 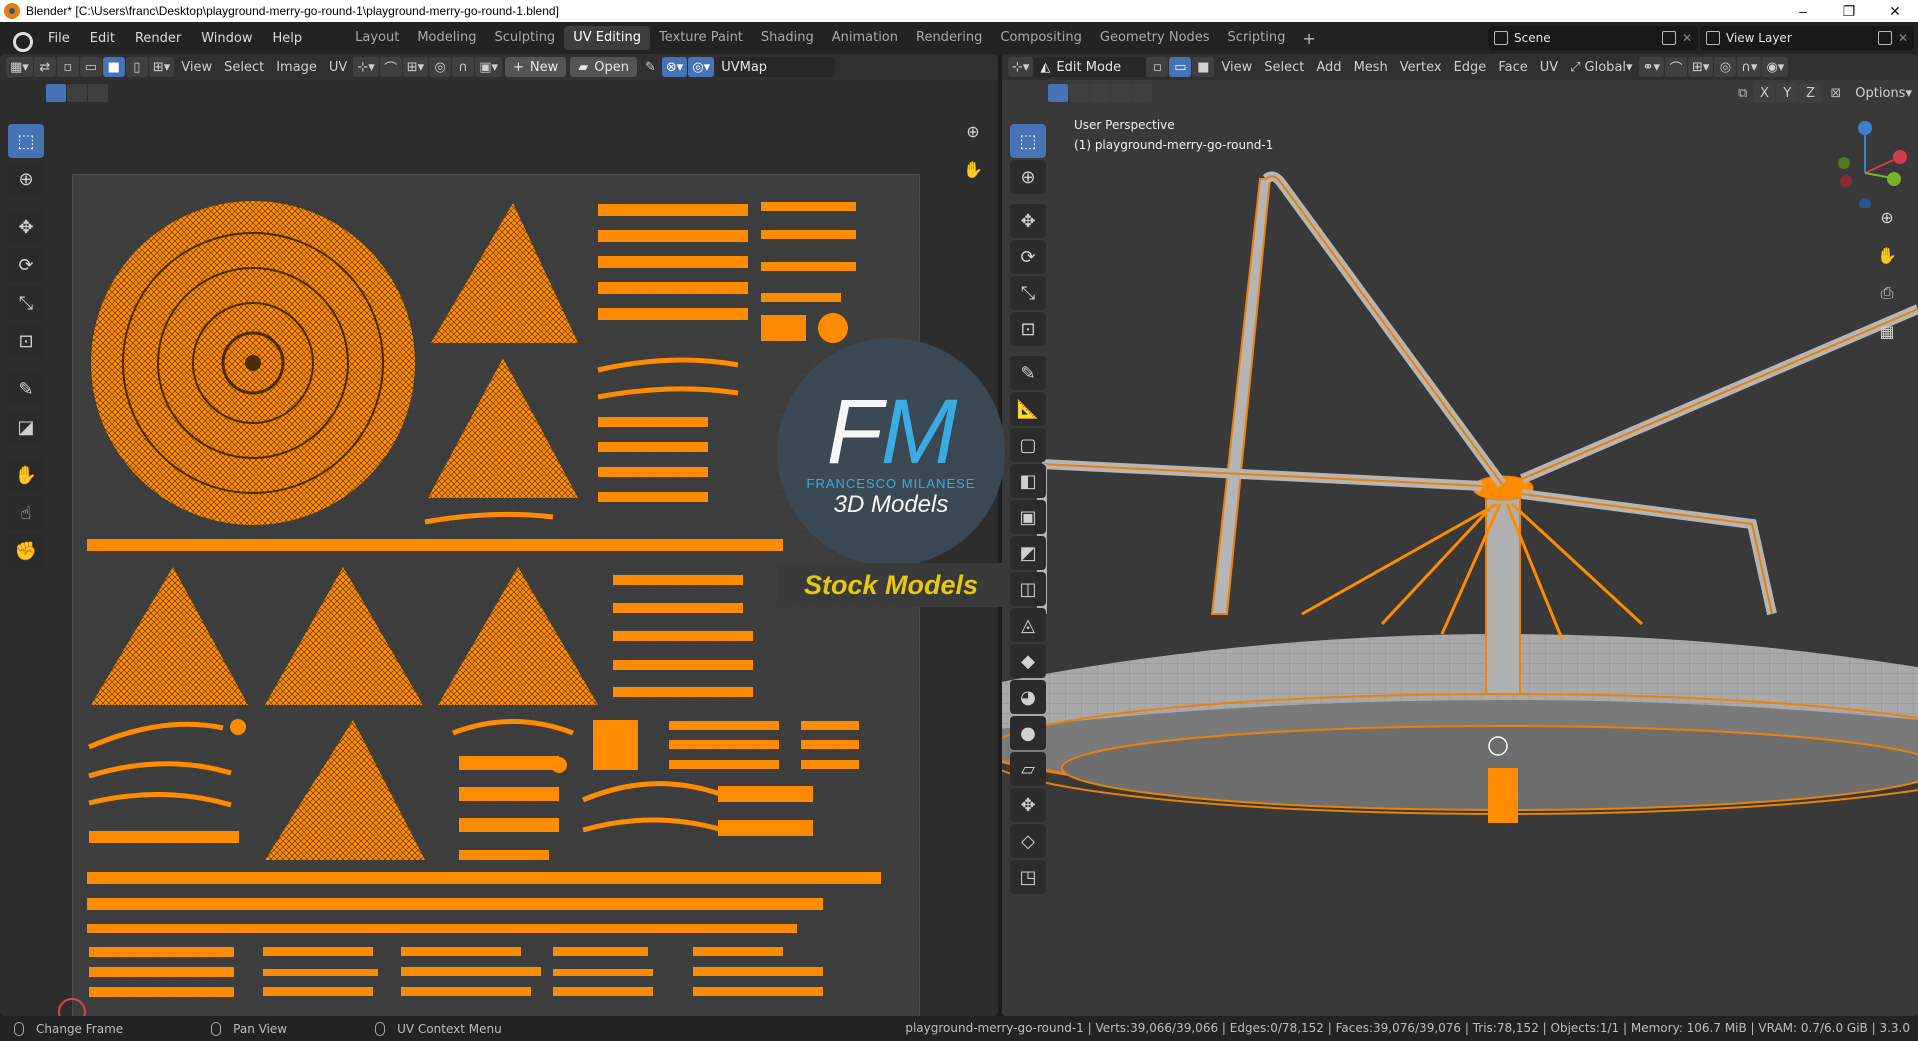 I want to click on editor-type-icon: ▦▾, so click(x=19, y=67).